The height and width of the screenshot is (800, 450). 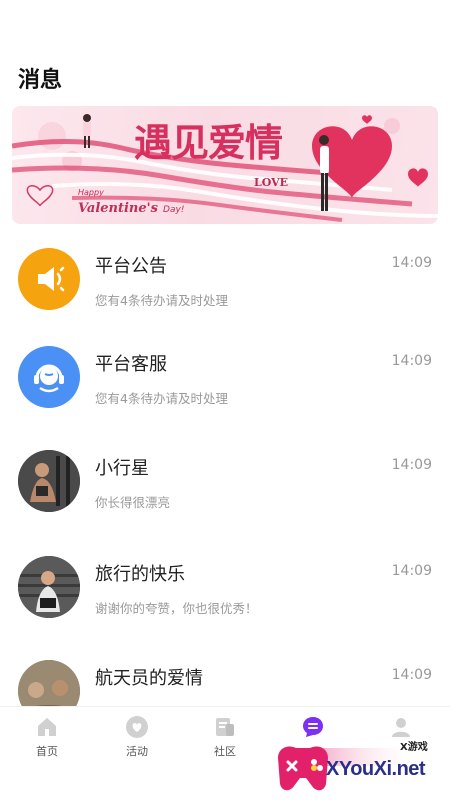 I want to click on community-icon, so click(x=225, y=727).